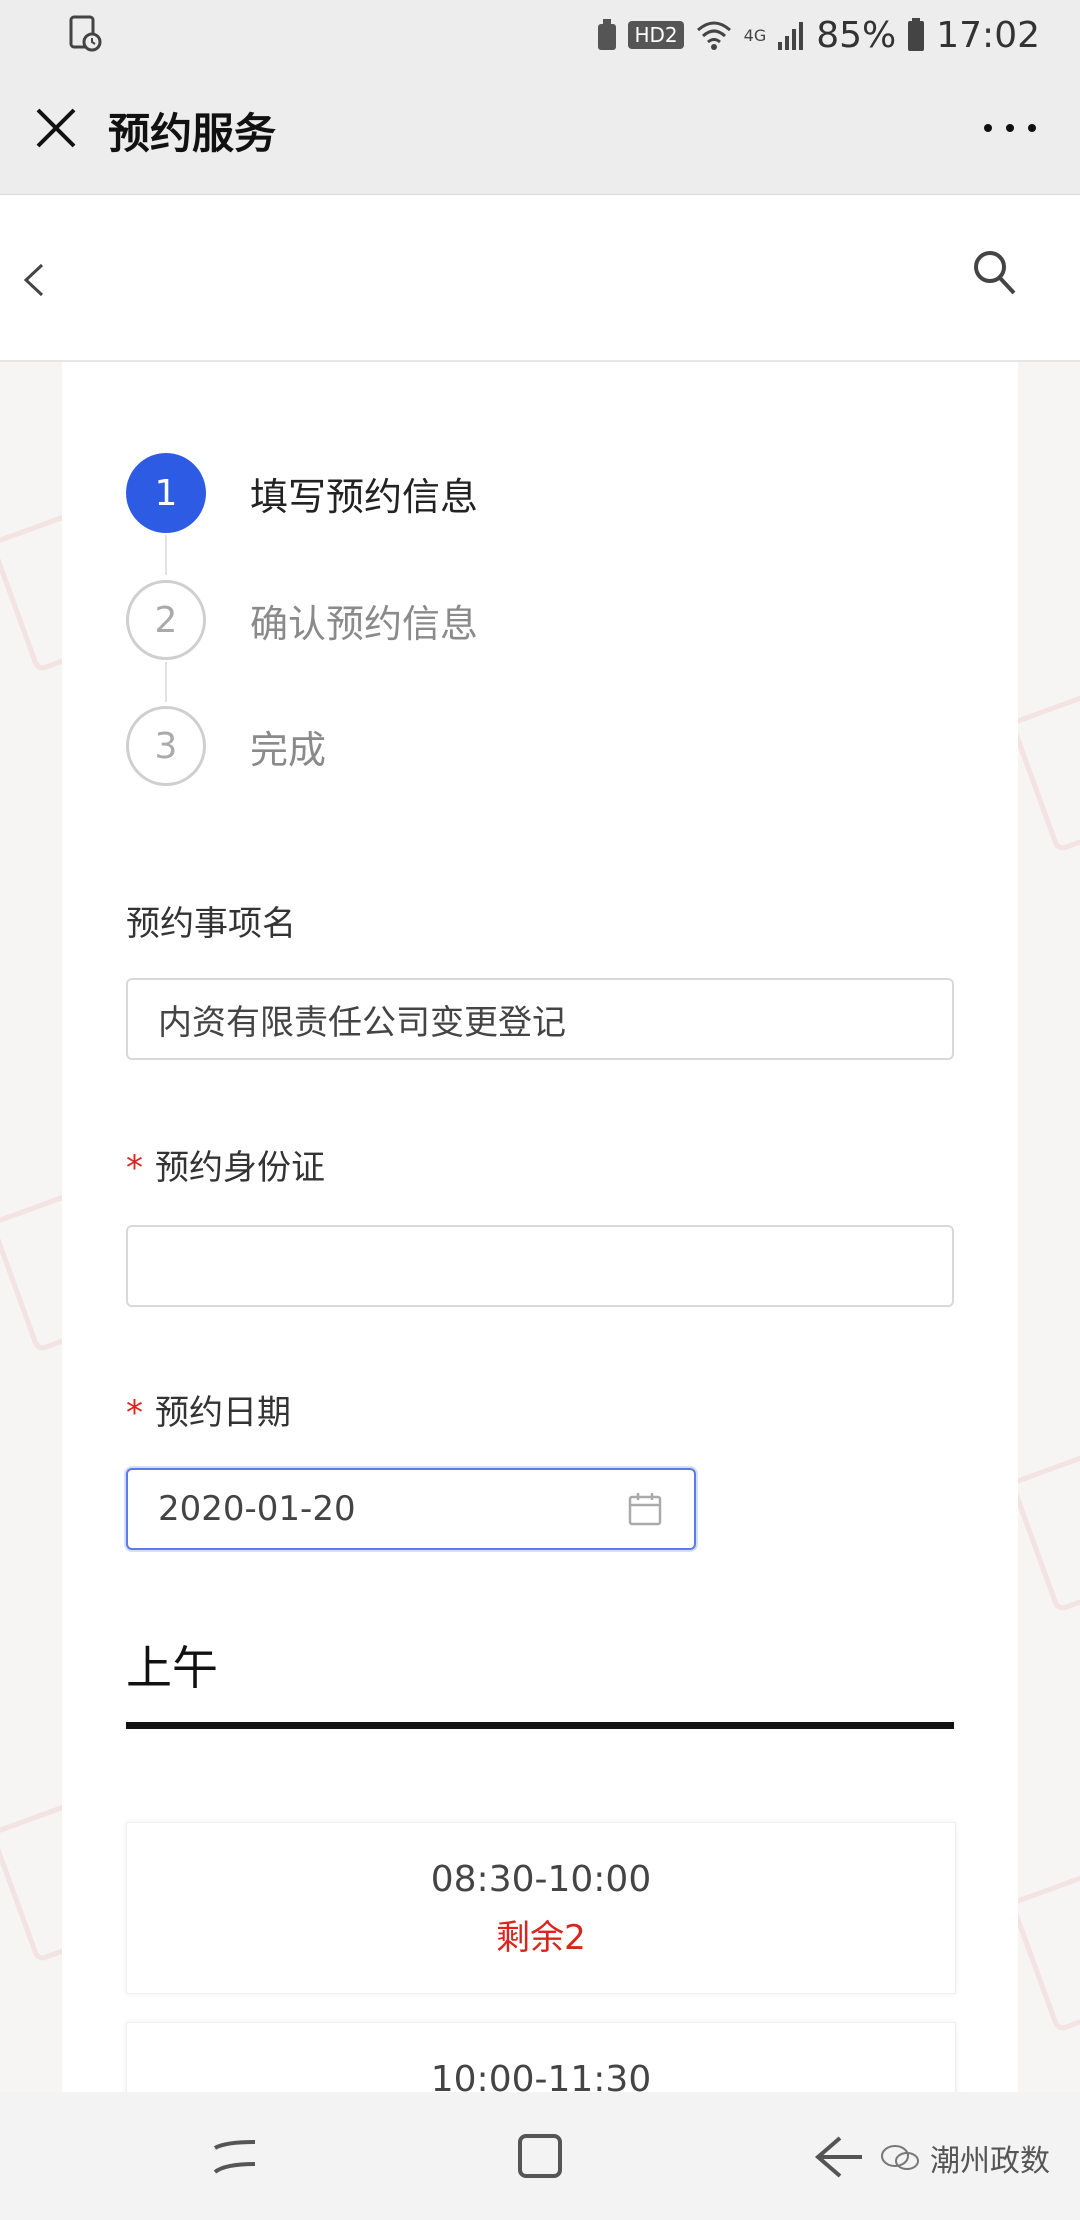  Describe the element at coordinates (85, 33) in the screenshot. I see `screenshot-icon` at that location.